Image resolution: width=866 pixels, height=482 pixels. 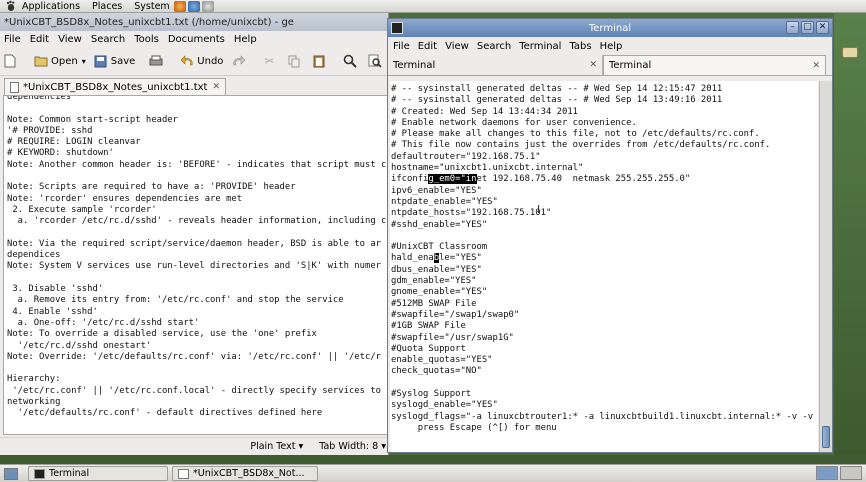 I want to click on gedit-toolbar: Open ▾ Save Undo ✂, so click(x=194, y=61).